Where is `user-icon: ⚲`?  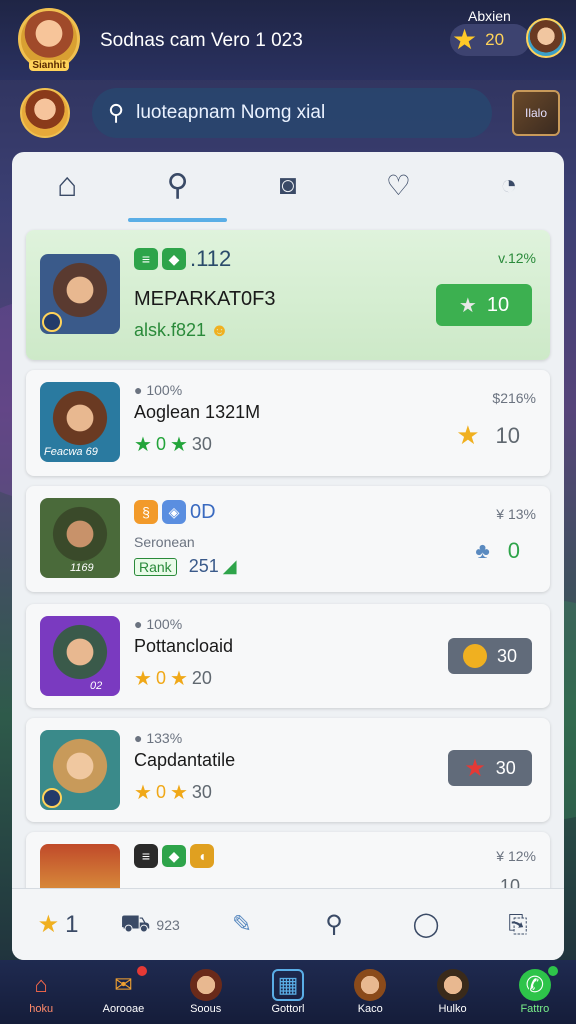
user-icon: ⚲ is located at coordinates (177, 185).